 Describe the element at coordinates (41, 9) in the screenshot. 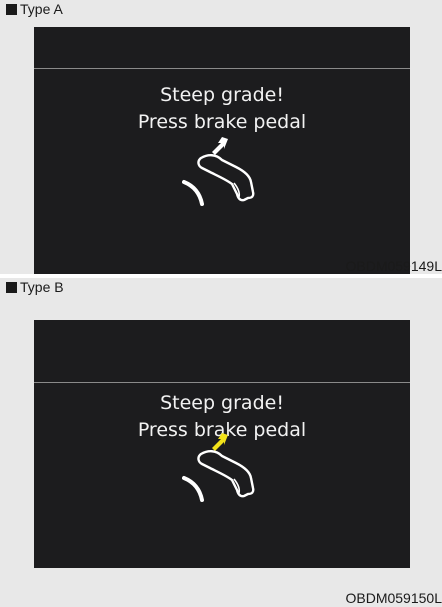

I see `panel-label-text: Type A` at that location.